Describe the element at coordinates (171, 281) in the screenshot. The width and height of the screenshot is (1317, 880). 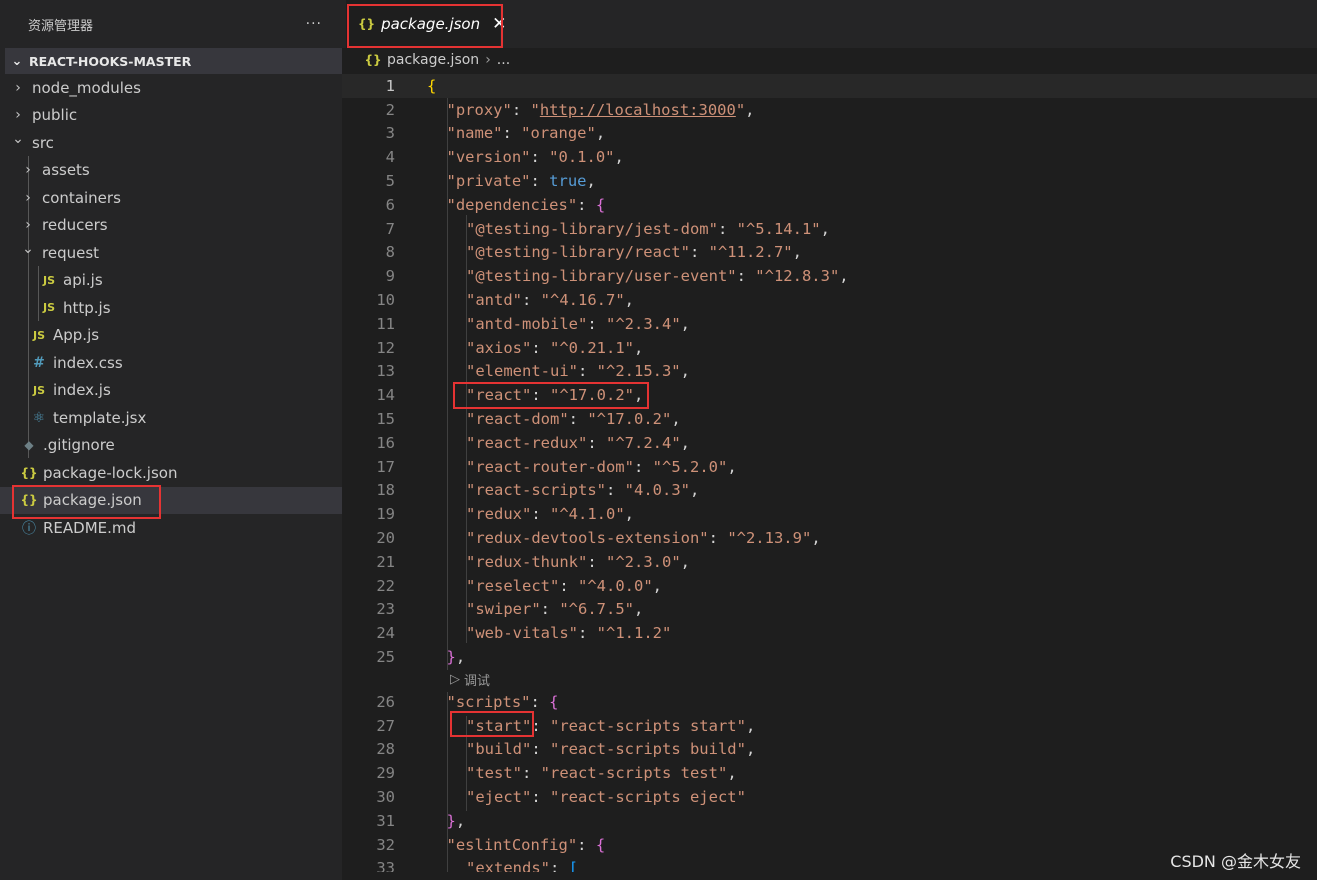
I see `tree-item: JS api.js` at that location.